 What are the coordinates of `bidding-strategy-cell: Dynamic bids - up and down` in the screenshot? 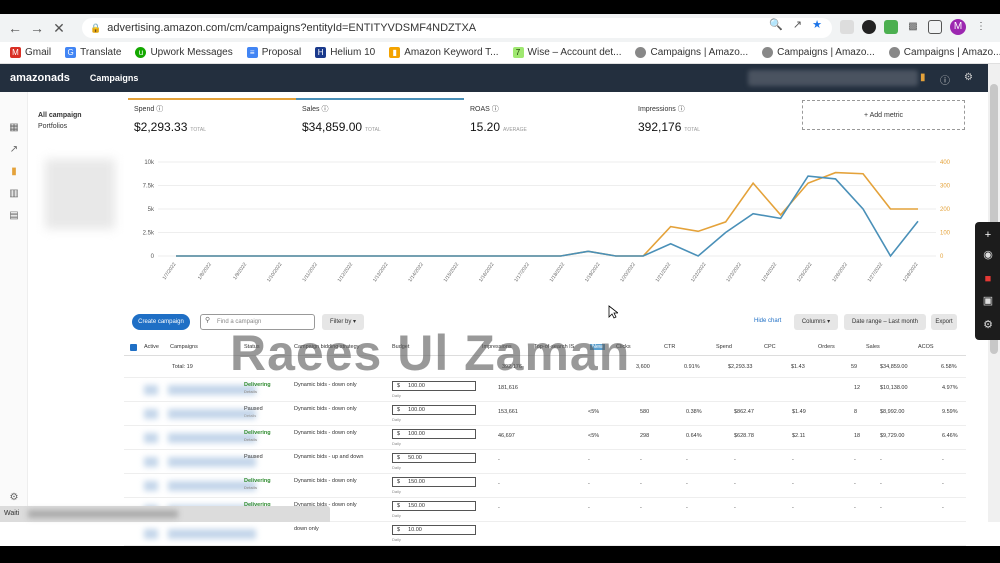 It's located at (328, 457).